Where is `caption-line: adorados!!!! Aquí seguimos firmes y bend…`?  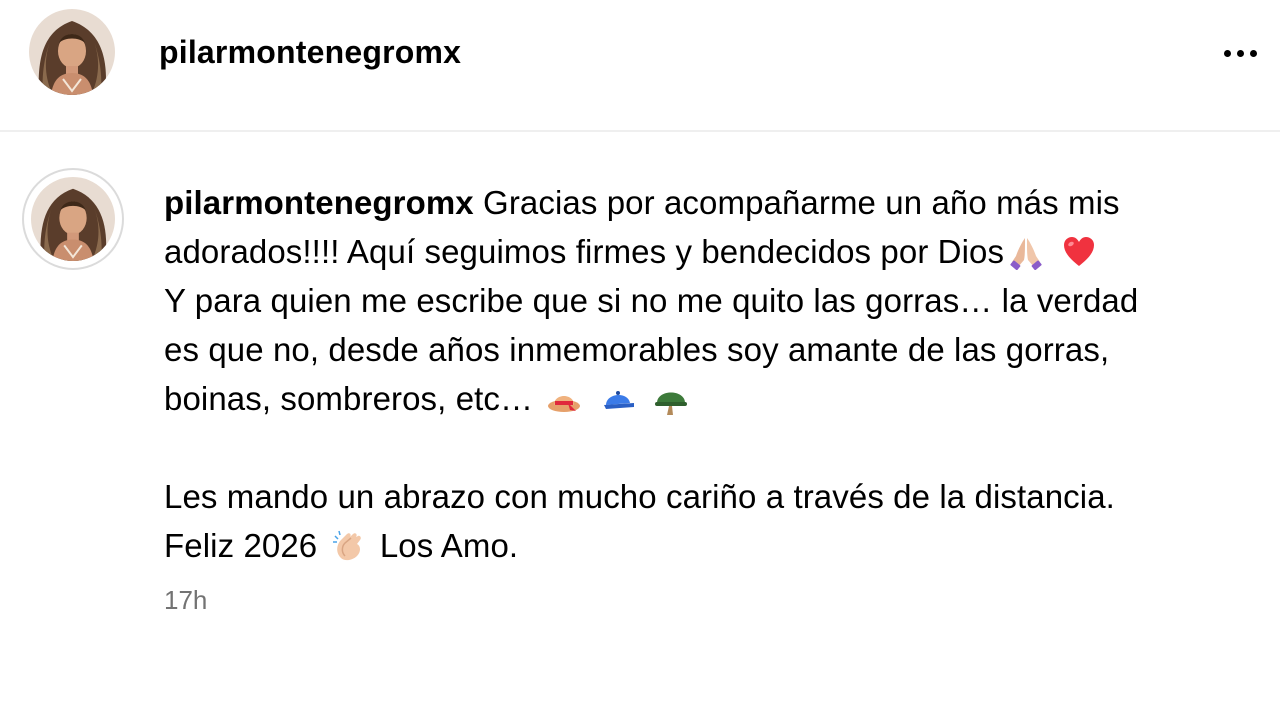 caption-line: adorados!!!! Aquí seguimos firmes y bend… is located at coordinates (704, 251).